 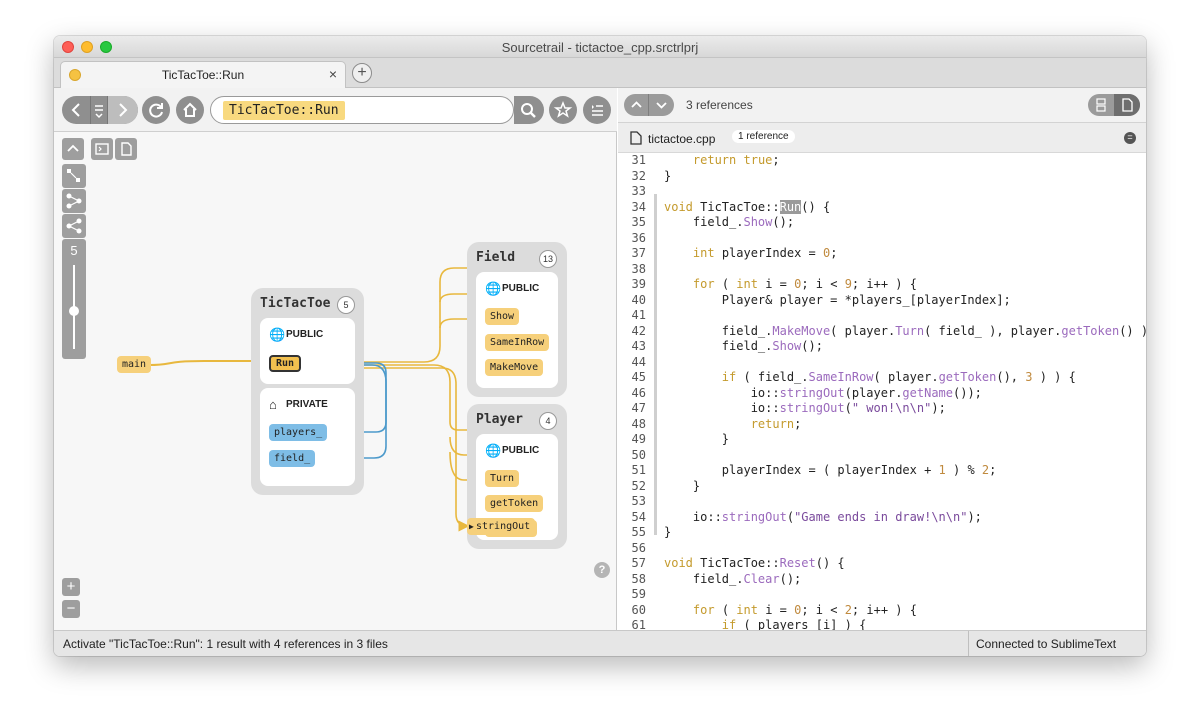 What do you see at coordinates (362, 110) in the screenshot?
I see `search-input: TicTacToe::Run` at bounding box center [362, 110].